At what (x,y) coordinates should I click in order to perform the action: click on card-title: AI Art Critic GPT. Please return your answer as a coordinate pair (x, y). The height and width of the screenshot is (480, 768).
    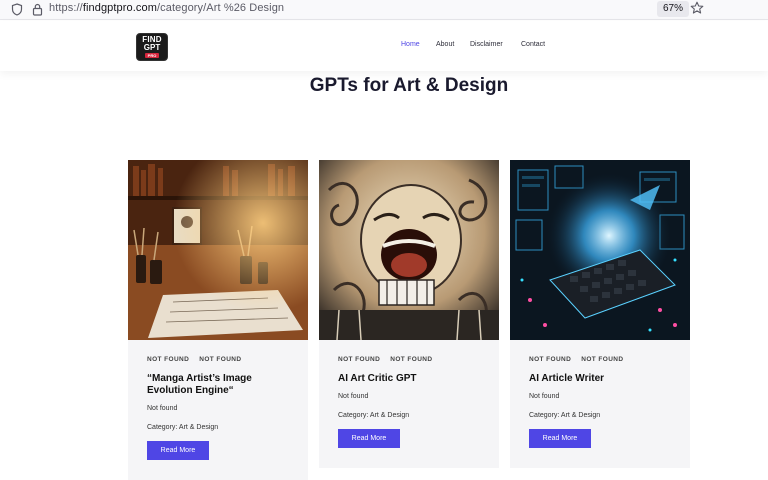
    Looking at the image, I should click on (413, 379).